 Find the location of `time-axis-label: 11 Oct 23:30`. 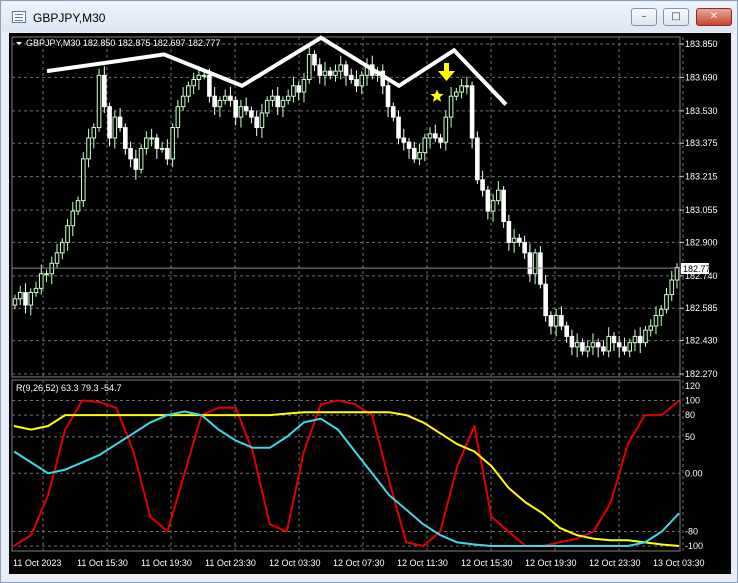

time-axis-label: 11 Oct 23:30 is located at coordinates (230, 563).